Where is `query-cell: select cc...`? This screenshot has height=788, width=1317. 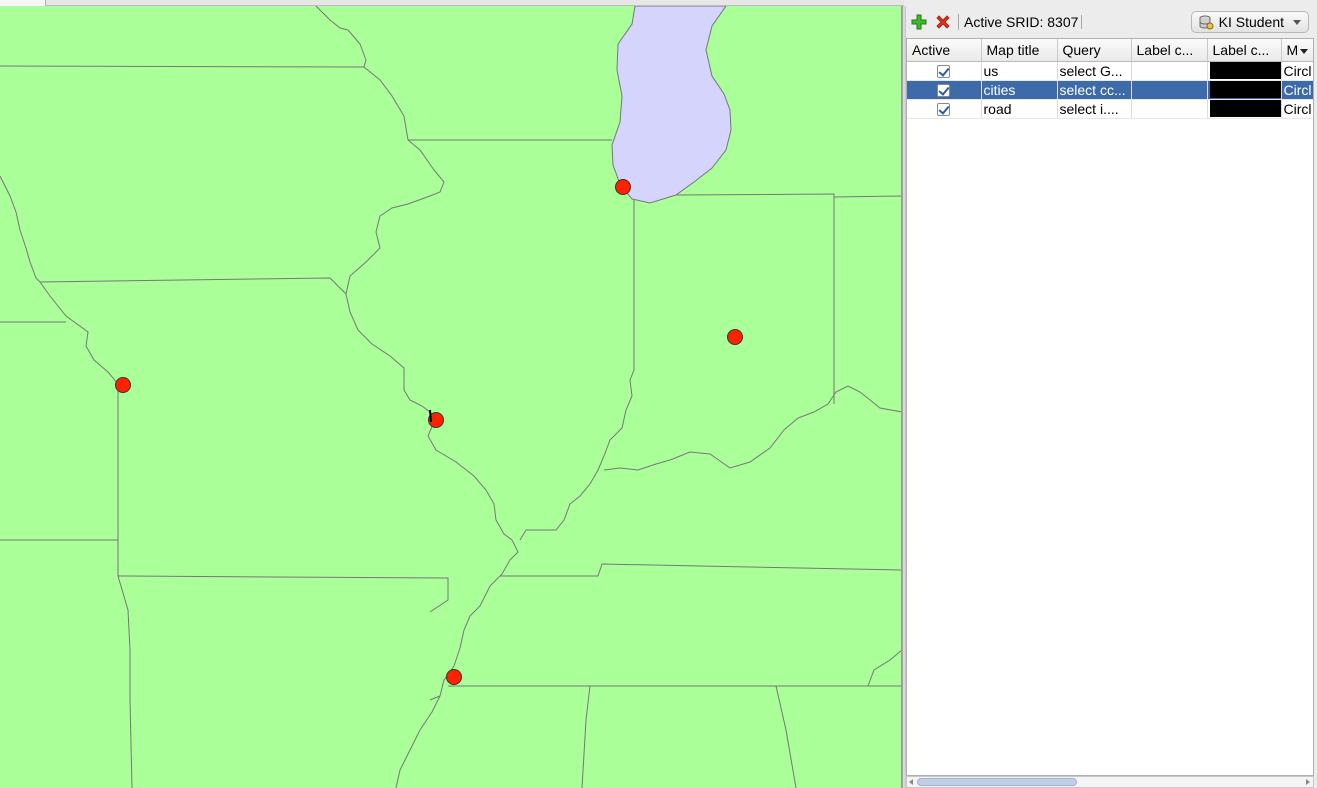 query-cell: select cc... is located at coordinates (1094, 90).